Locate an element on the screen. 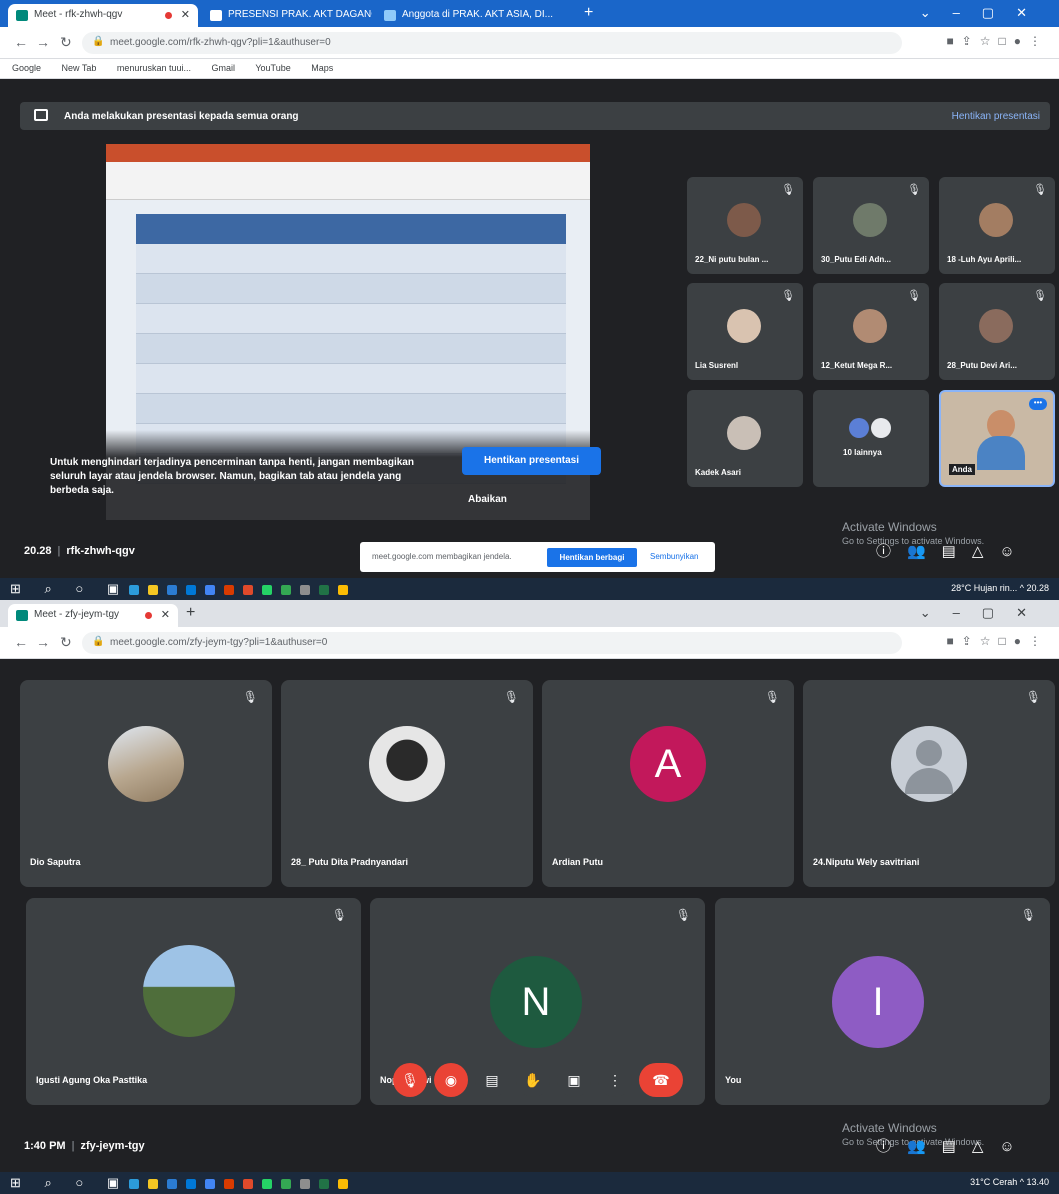 The height and width of the screenshot is (1194, 1059). bookmark-google: Google is located at coordinates (26, 68).